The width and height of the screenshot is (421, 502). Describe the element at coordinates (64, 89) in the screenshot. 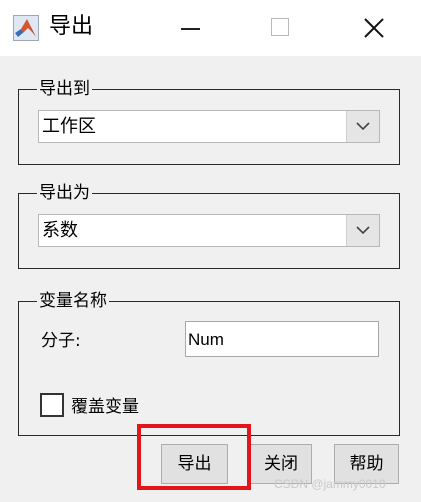

I see `export-to-label: 导出到` at that location.